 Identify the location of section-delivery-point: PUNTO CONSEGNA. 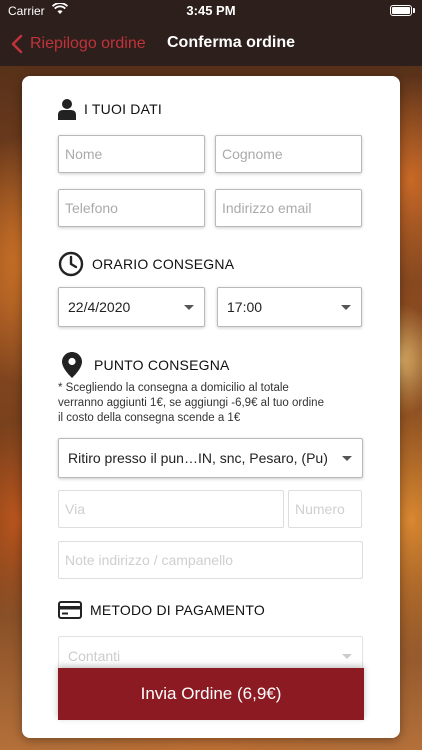
(144, 365).